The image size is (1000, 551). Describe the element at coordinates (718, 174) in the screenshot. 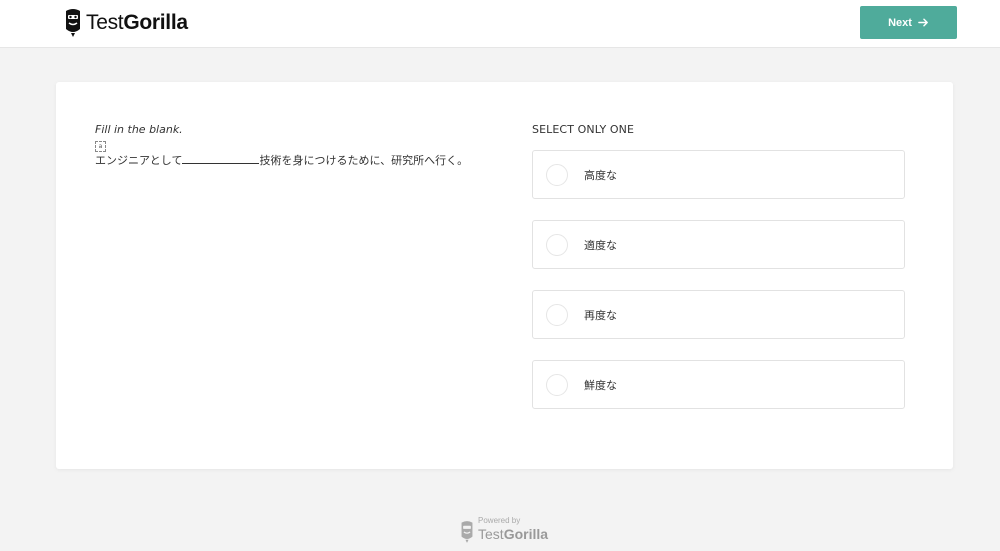

I see `answer-option-1: 高度な` at that location.